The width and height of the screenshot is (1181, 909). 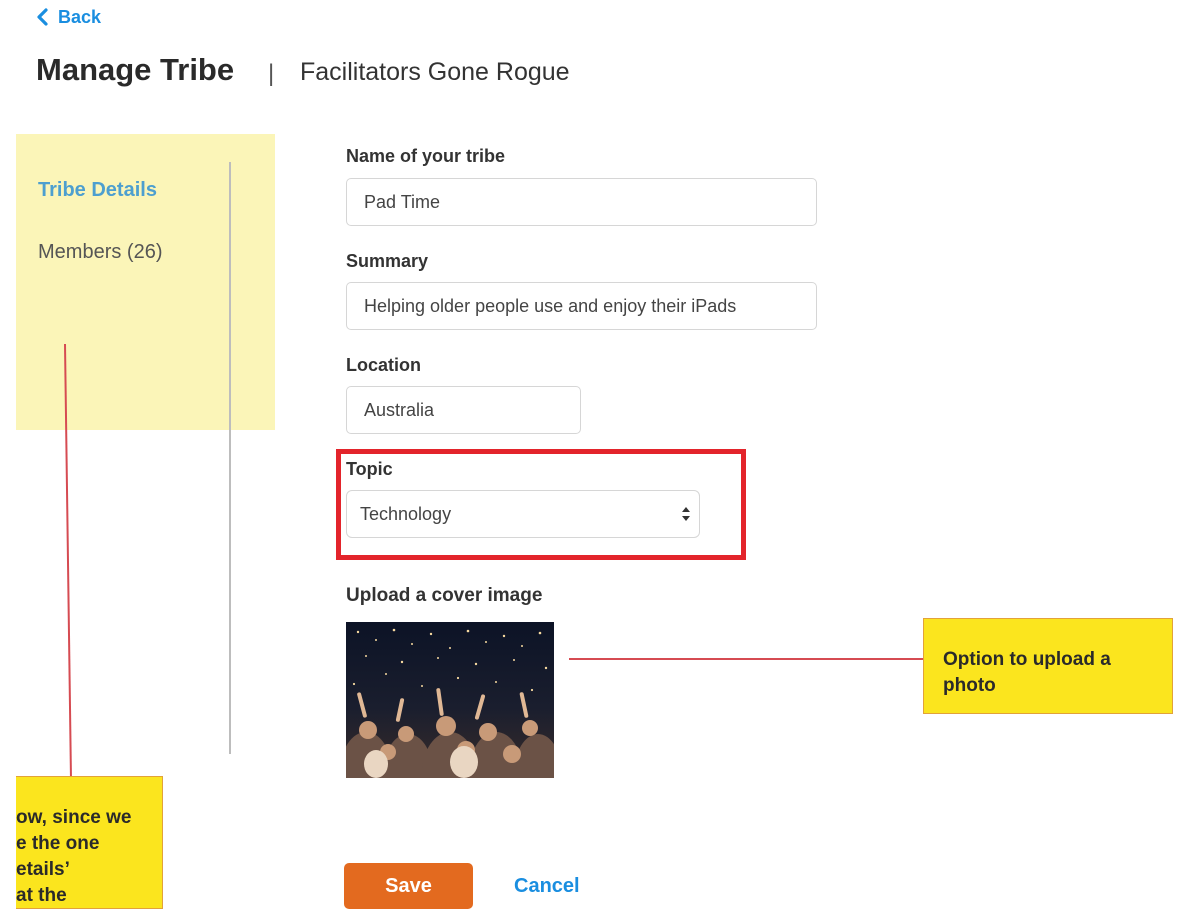 What do you see at coordinates (581, 202) in the screenshot?
I see `tribe-name-input` at bounding box center [581, 202].